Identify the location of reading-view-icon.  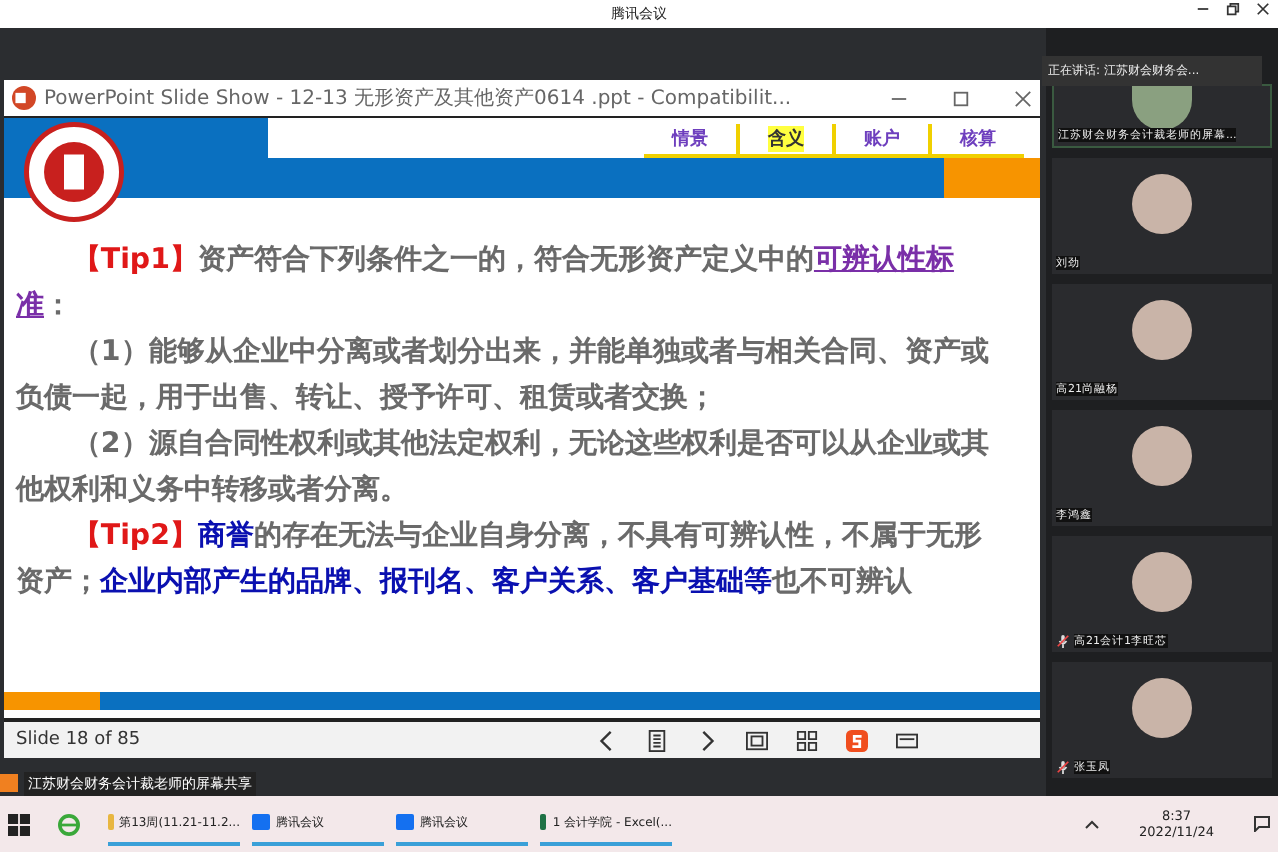
(907, 740).